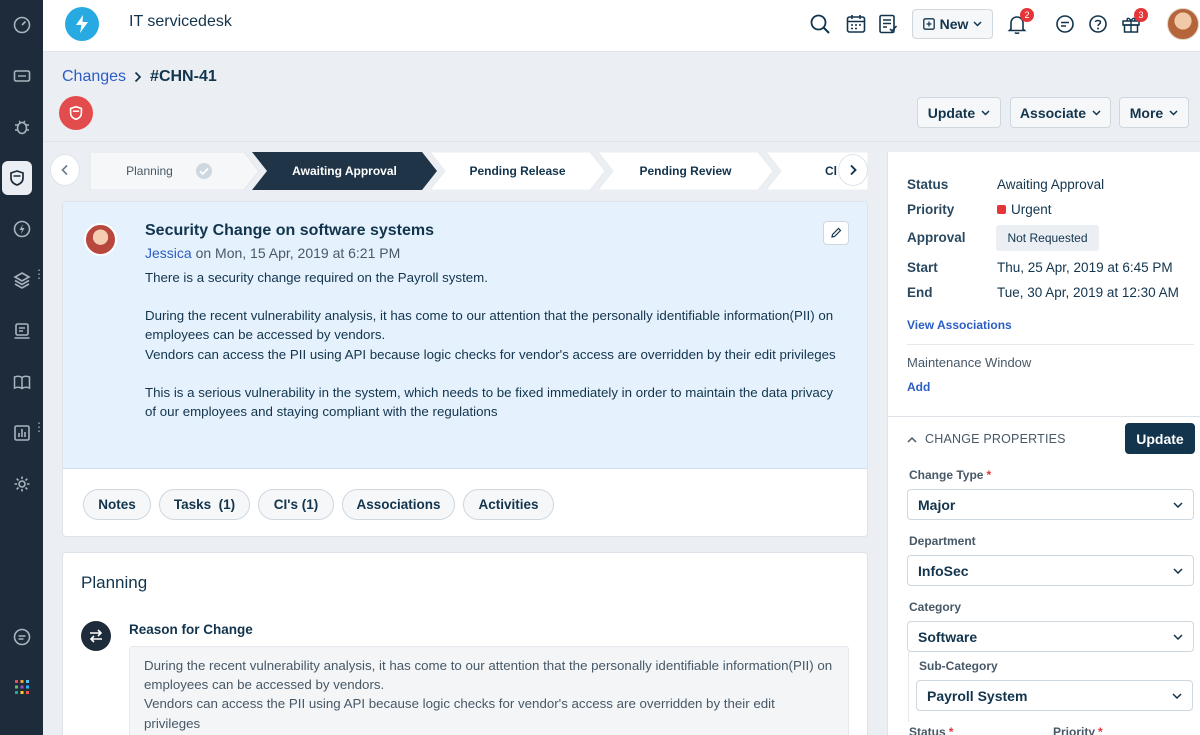 This screenshot has width=1200, height=735. I want to click on problems-bug-icon, so click(21, 127).